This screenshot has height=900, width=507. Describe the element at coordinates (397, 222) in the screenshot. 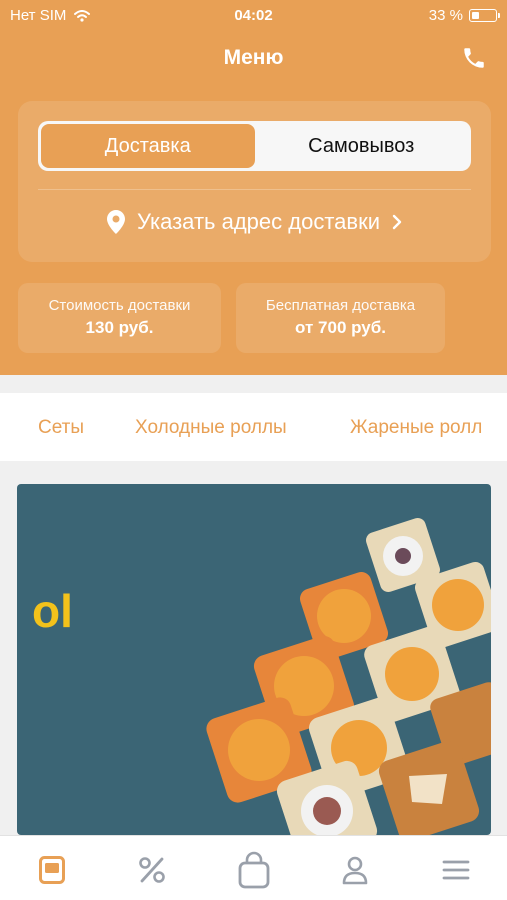

I see `chevron-right-icon` at that location.